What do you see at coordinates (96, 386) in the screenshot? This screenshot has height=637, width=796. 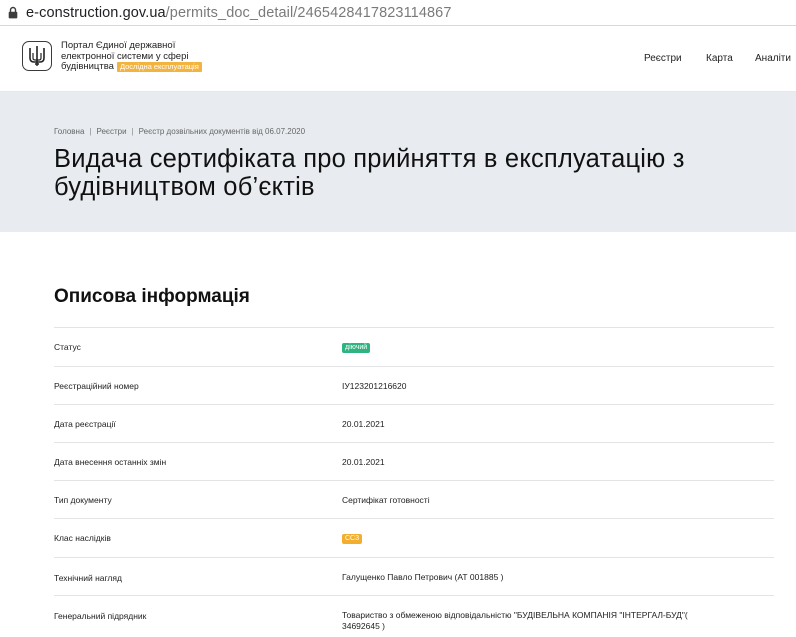 I see `info-label: Реєстраційний номер` at bounding box center [96, 386].